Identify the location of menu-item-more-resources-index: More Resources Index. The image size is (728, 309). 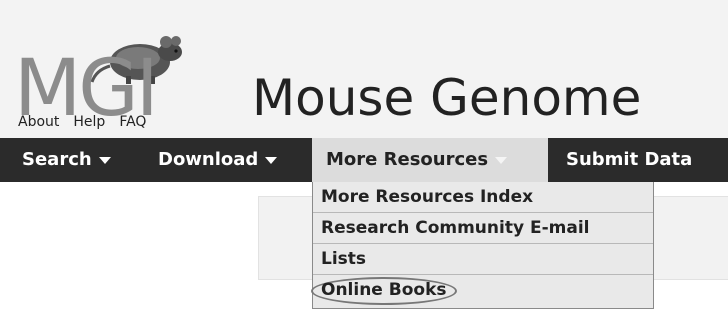
(483, 197).